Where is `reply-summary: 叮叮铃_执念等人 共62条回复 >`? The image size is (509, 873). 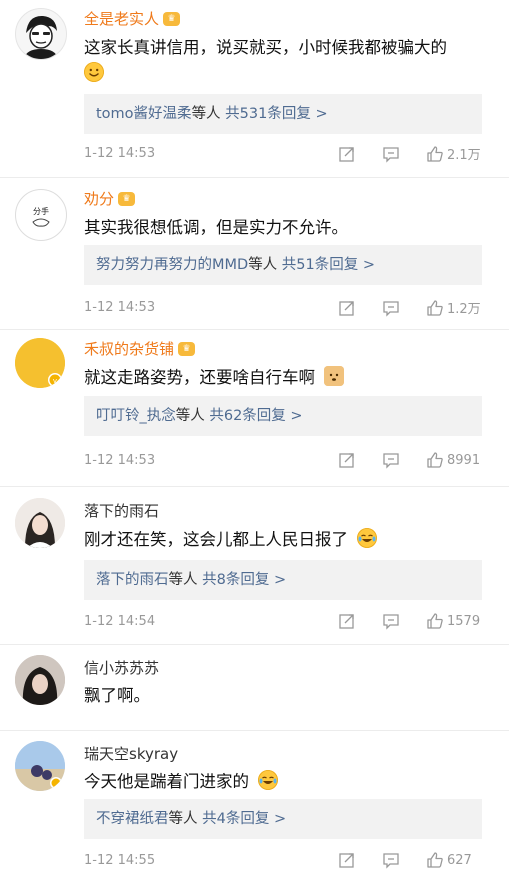 reply-summary: 叮叮铃_执念等人 共62条回复 > is located at coordinates (283, 416).